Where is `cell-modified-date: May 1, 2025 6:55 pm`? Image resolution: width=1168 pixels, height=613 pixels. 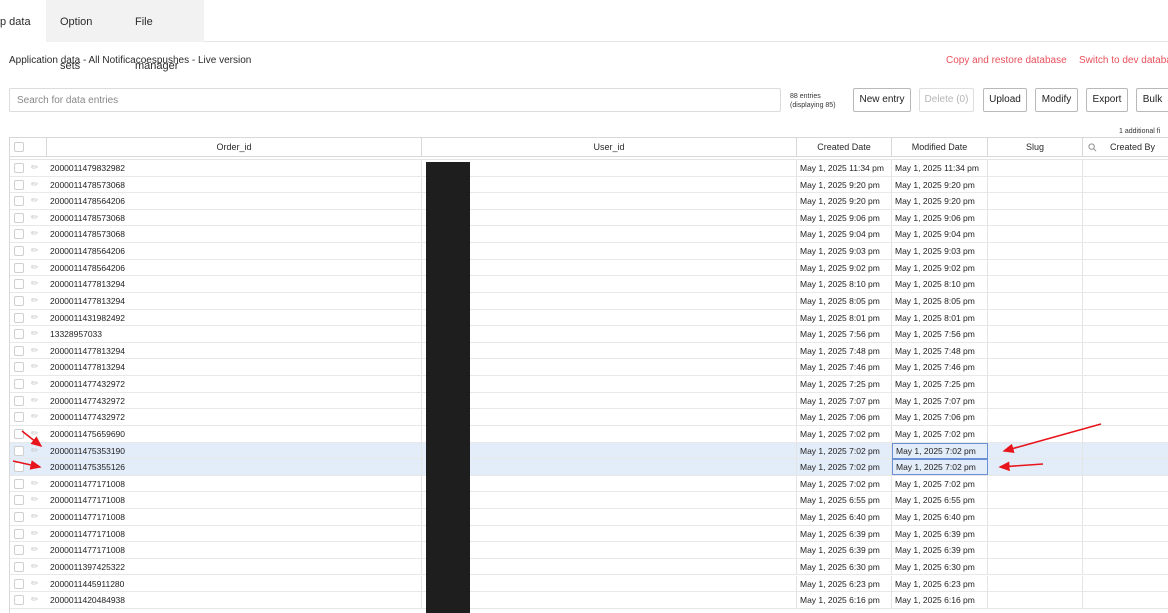 cell-modified-date: May 1, 2025 6:55 pm is located at coordinates (940, 500).